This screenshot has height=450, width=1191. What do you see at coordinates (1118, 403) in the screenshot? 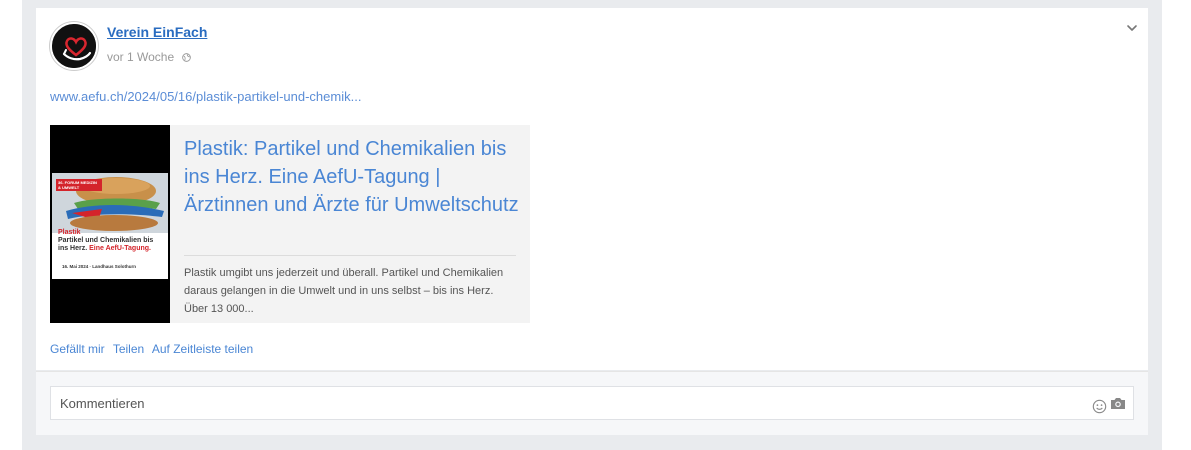
I see `camera-icon` at bounding box center [1118, 403].